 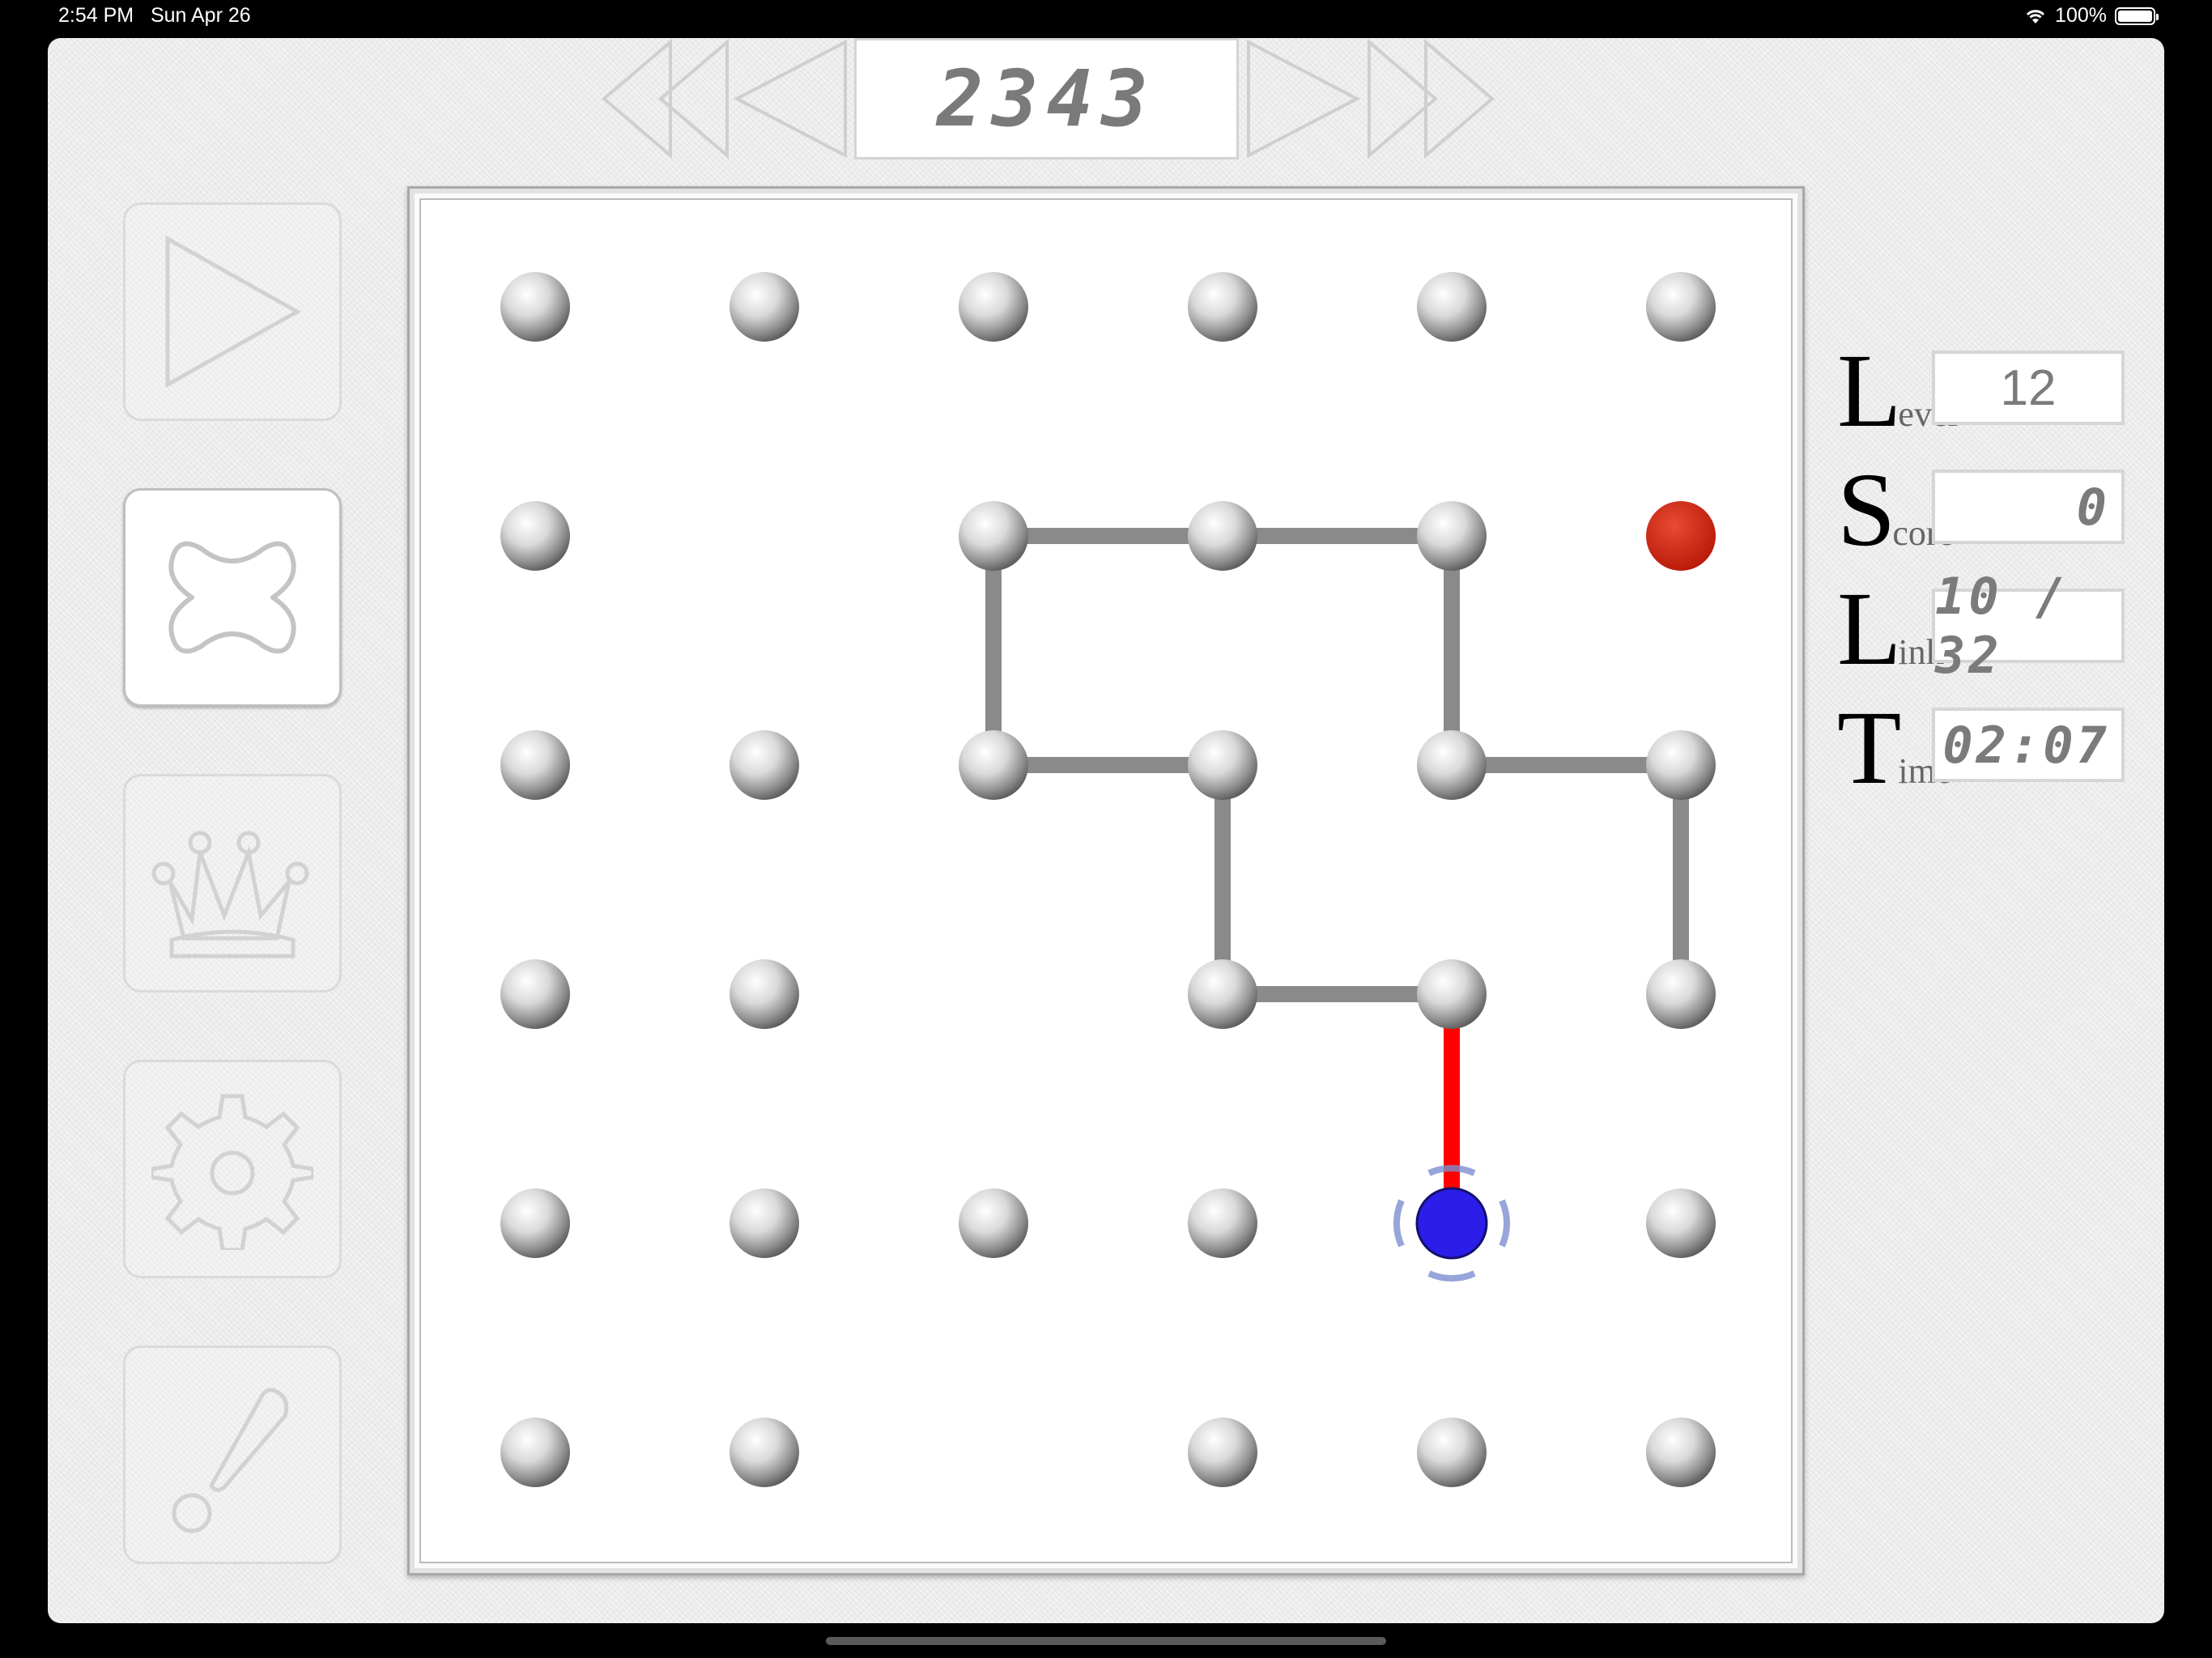 I want to click on play-button, so click(x=232, y=311).